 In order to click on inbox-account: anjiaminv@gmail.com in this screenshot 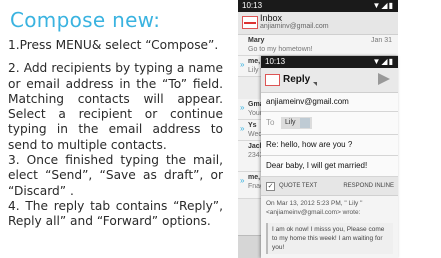, I will do `click(294, 26)`.